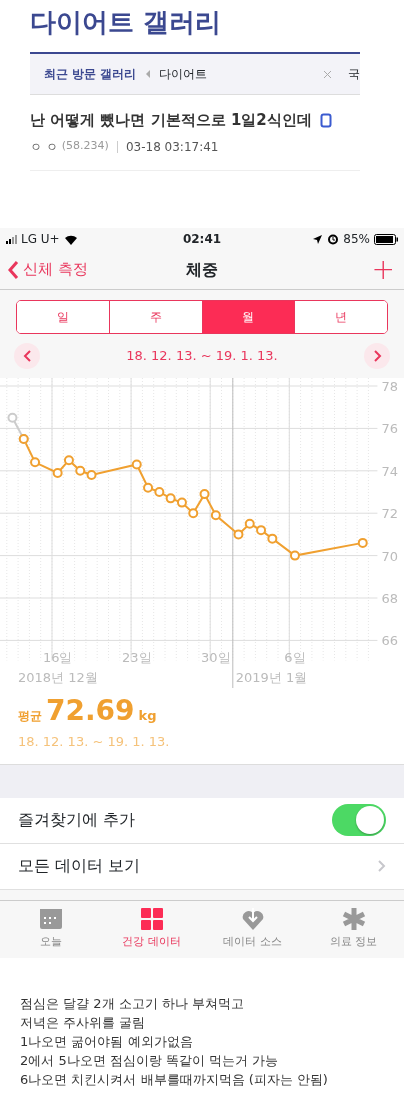 This screenshot has width=404, height=1101. I want to click on grid-icon, so click(151, 918).